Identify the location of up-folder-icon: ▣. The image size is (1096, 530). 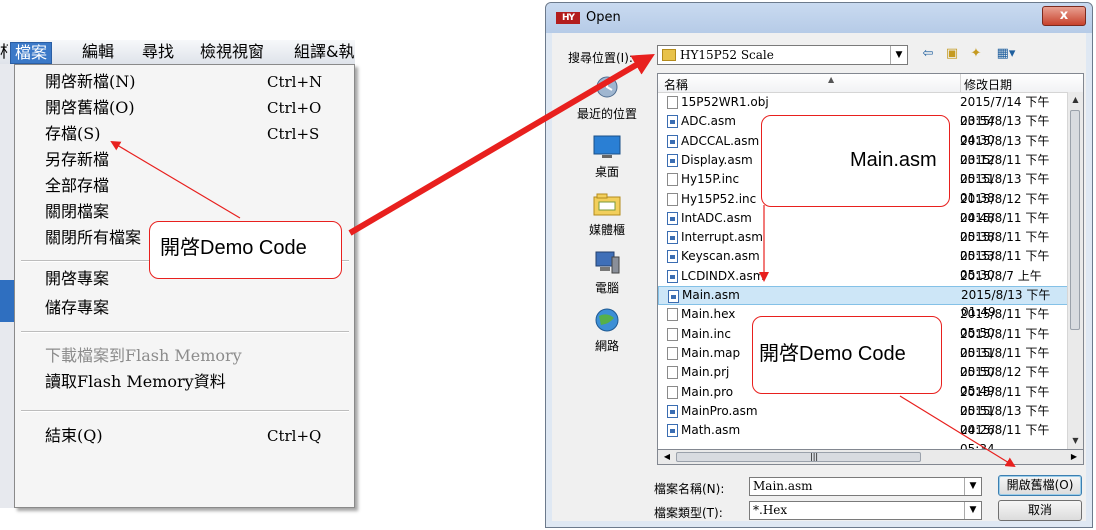
(952, 54).